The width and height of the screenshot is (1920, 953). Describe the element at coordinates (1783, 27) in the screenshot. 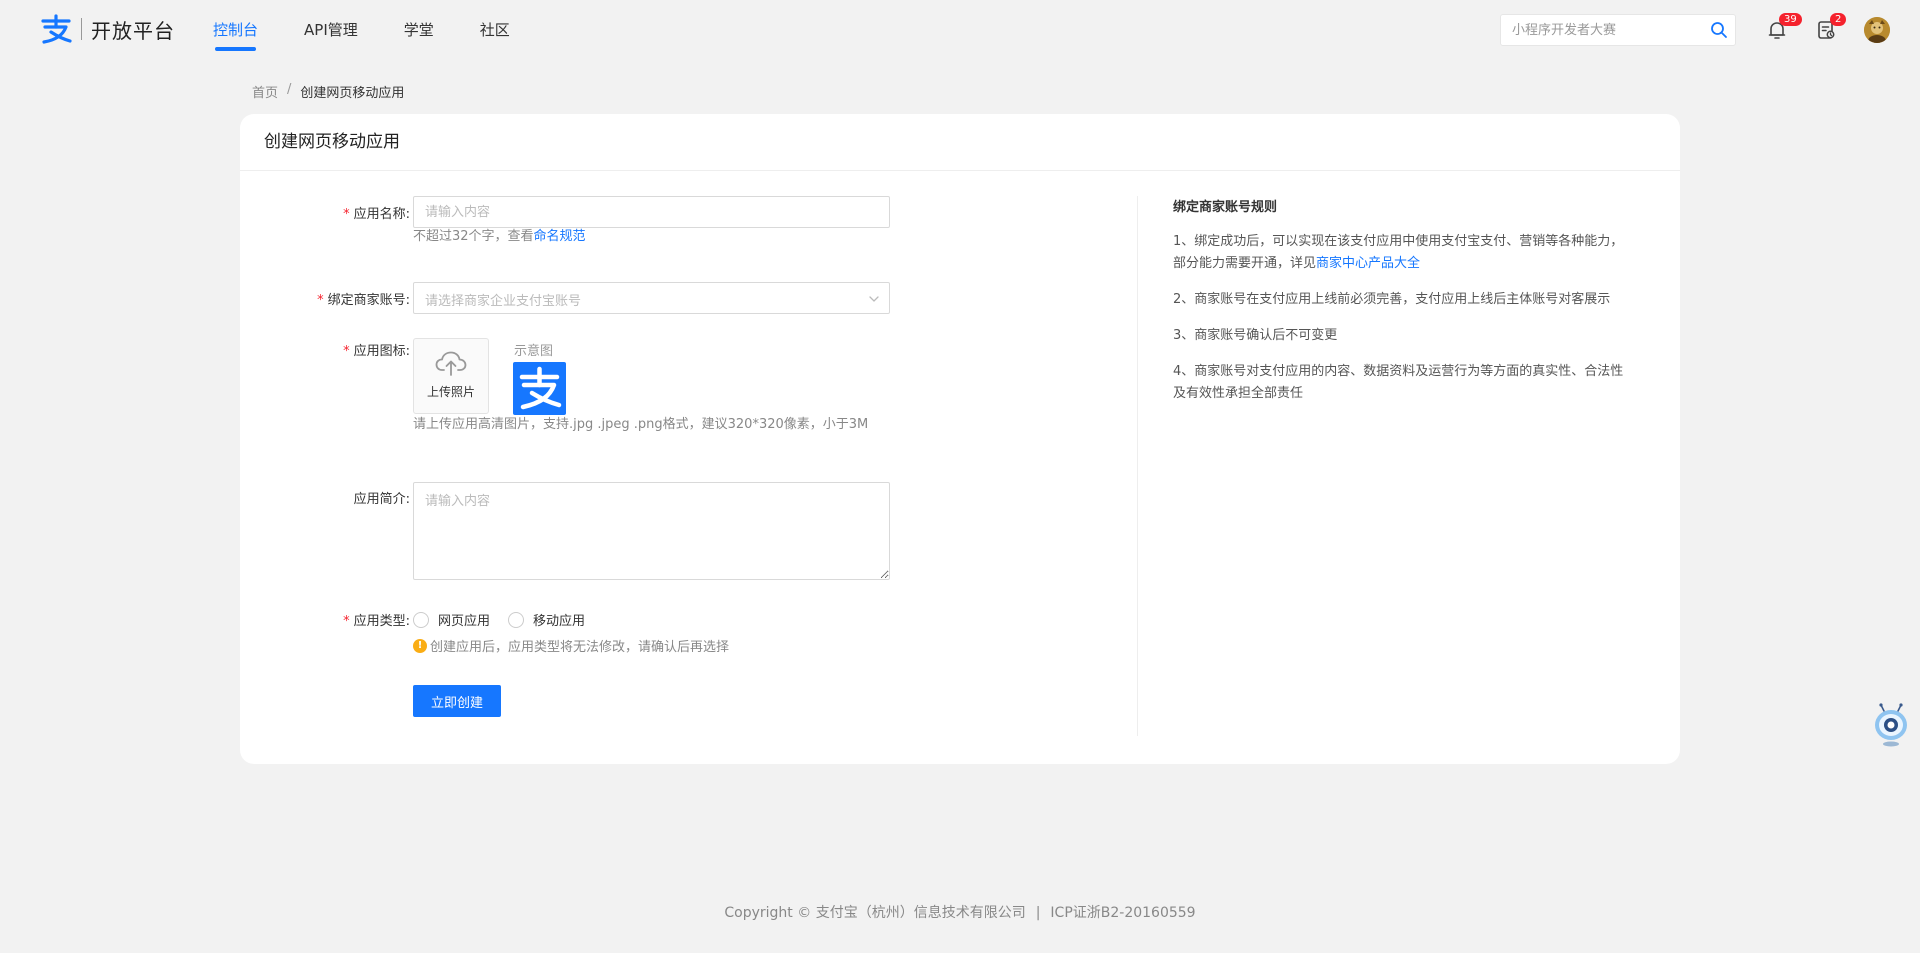

I see `notifications-button: 39` at that location.